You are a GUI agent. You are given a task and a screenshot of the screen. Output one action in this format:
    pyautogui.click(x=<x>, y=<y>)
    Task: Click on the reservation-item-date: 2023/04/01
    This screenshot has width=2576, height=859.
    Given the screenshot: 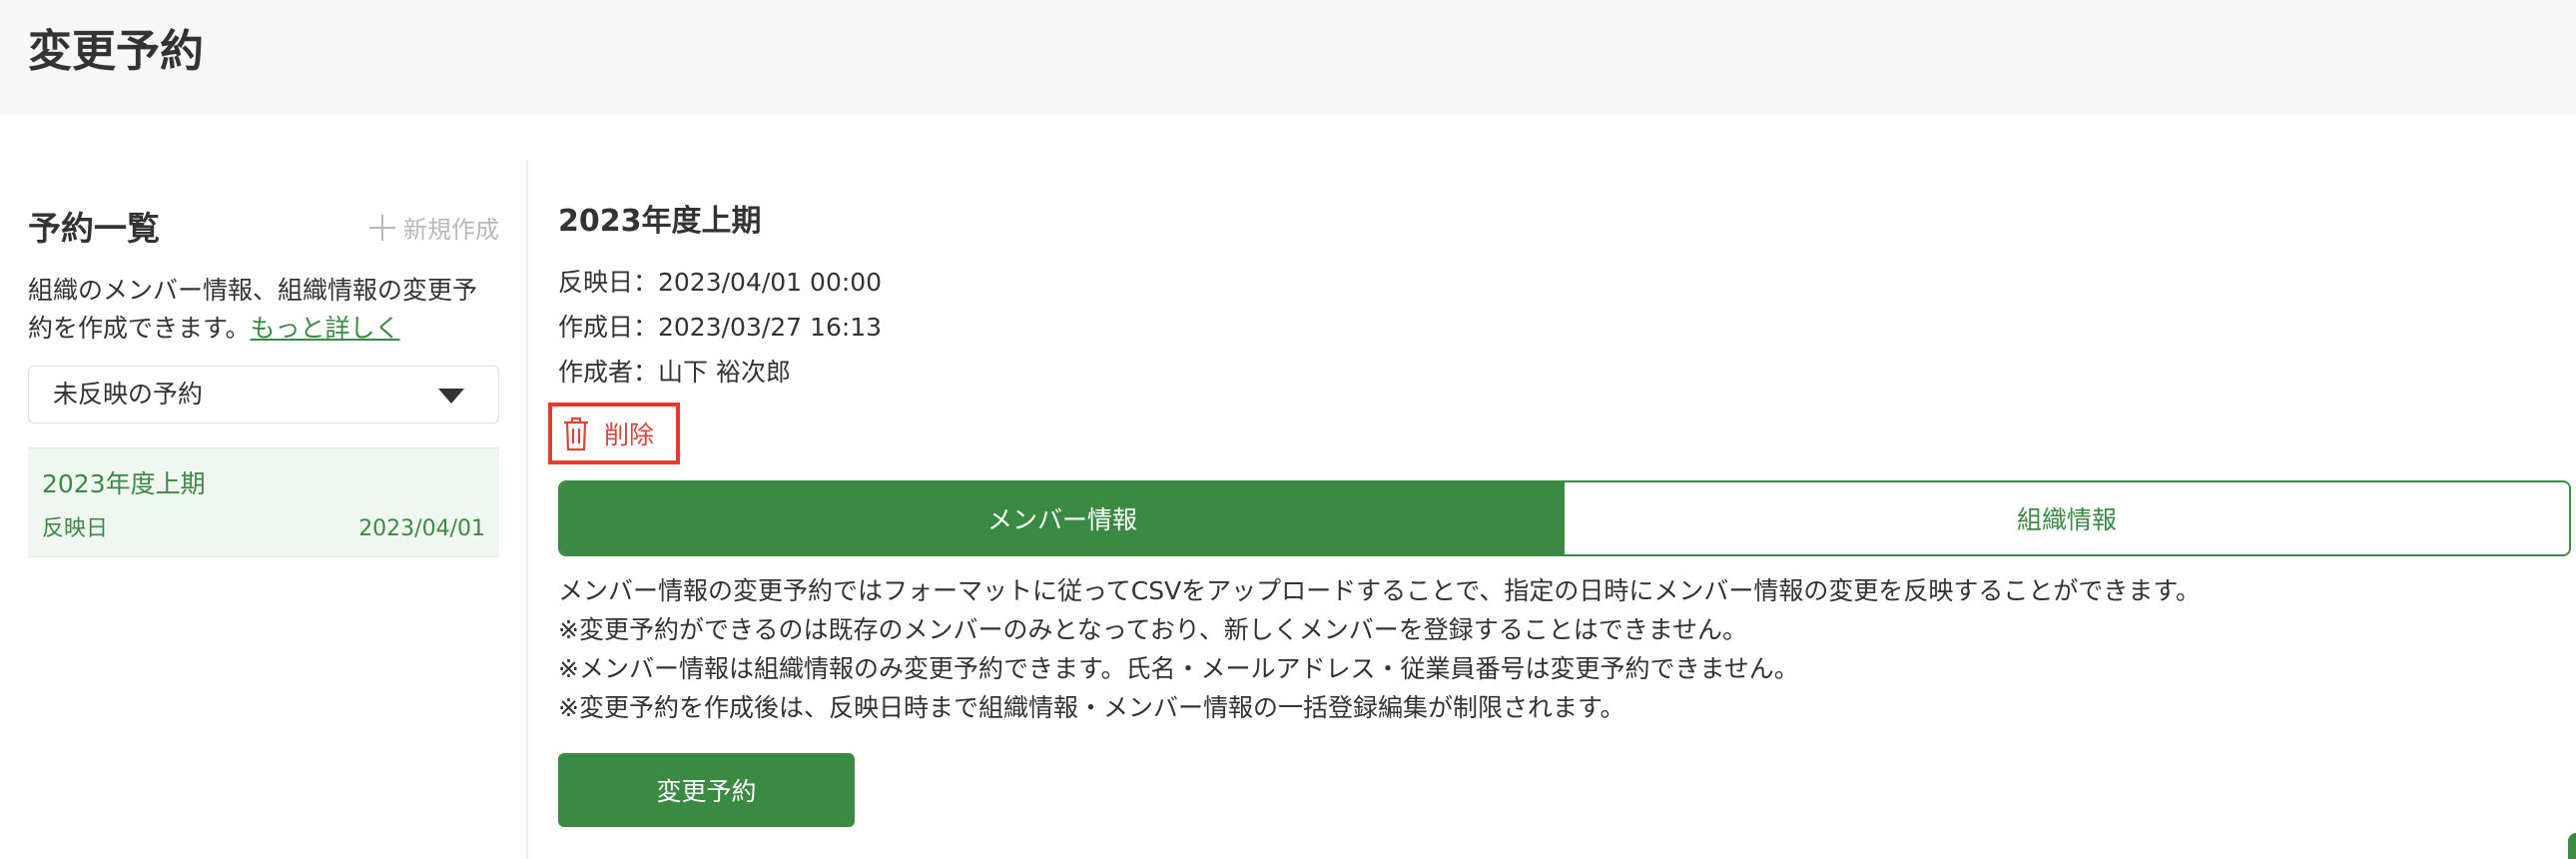 What is the action you would take?
    pyautogui.click(x=421, y=528)
    